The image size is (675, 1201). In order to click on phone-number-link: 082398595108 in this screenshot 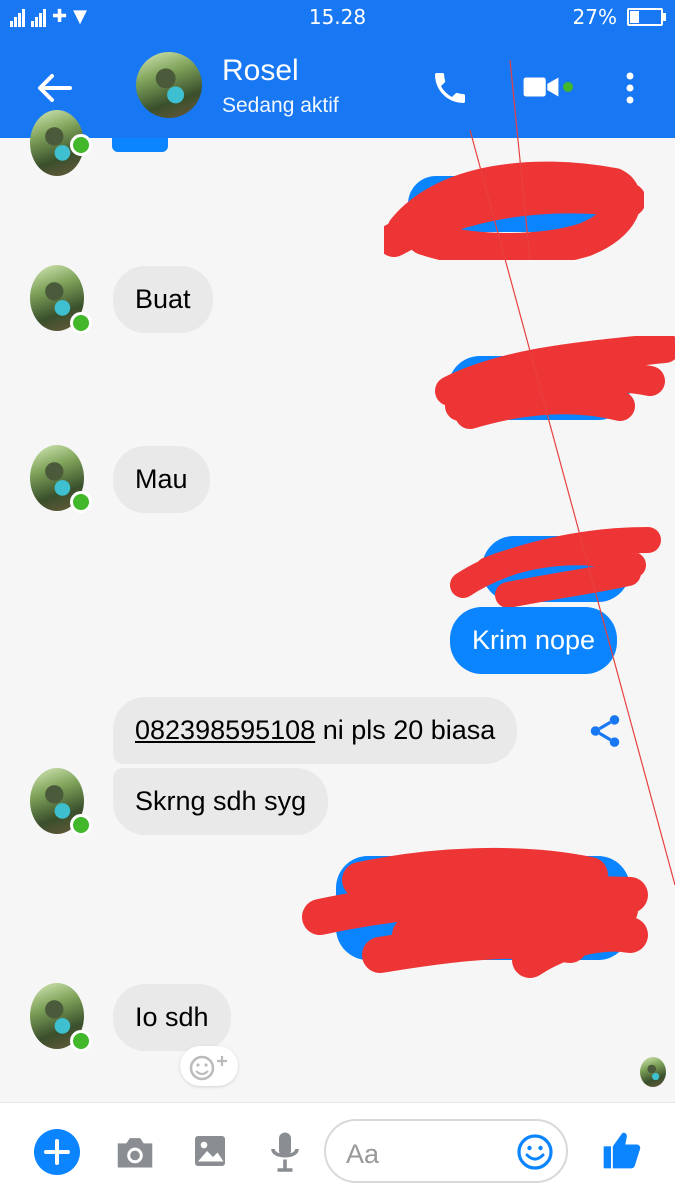, I will do `click(225, 730)`.